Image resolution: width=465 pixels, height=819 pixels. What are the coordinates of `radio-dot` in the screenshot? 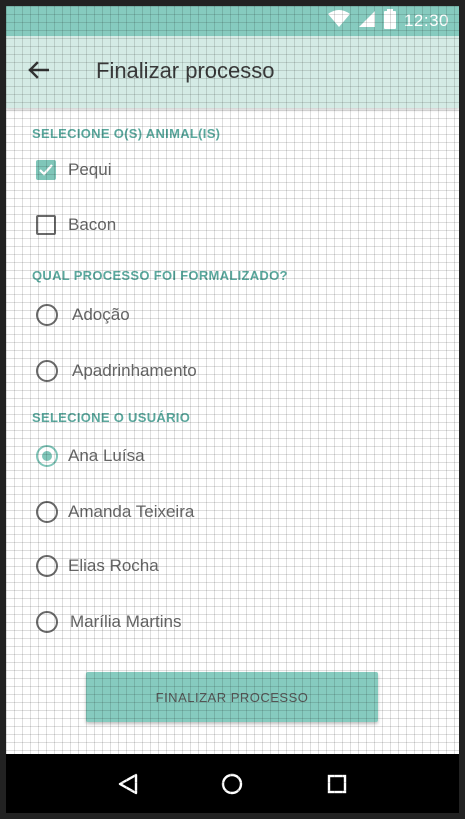 It's located at (47, 456).